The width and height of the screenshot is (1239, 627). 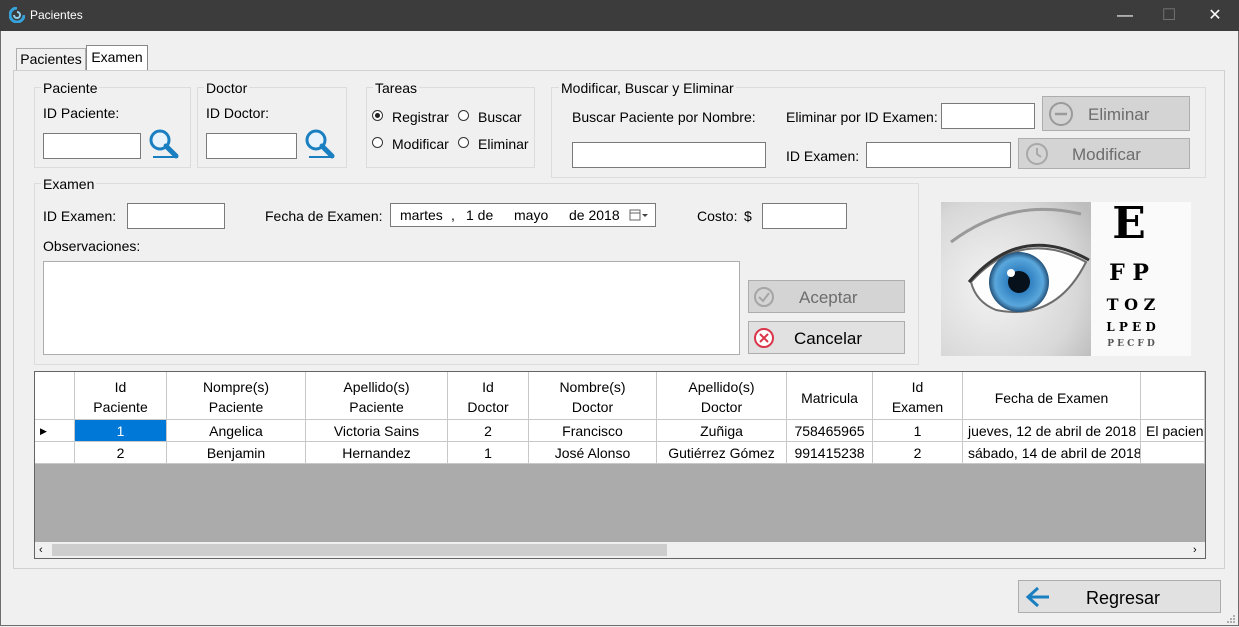 What do you see at coordinates (592, 387) in the screenshot?
I see `column-header-line-1: Nombre(s)` at bounding box center [592, 387].